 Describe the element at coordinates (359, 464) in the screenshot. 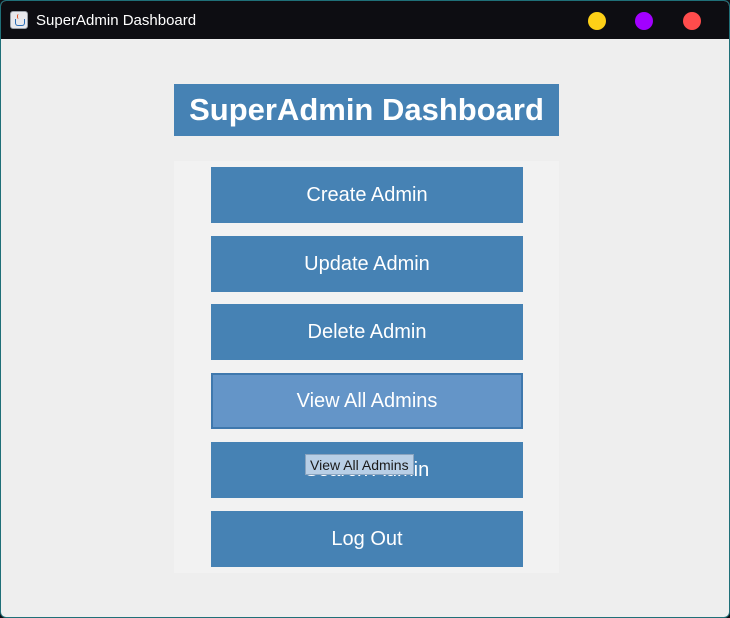

I see `tooltip: View All Admins` at that location.